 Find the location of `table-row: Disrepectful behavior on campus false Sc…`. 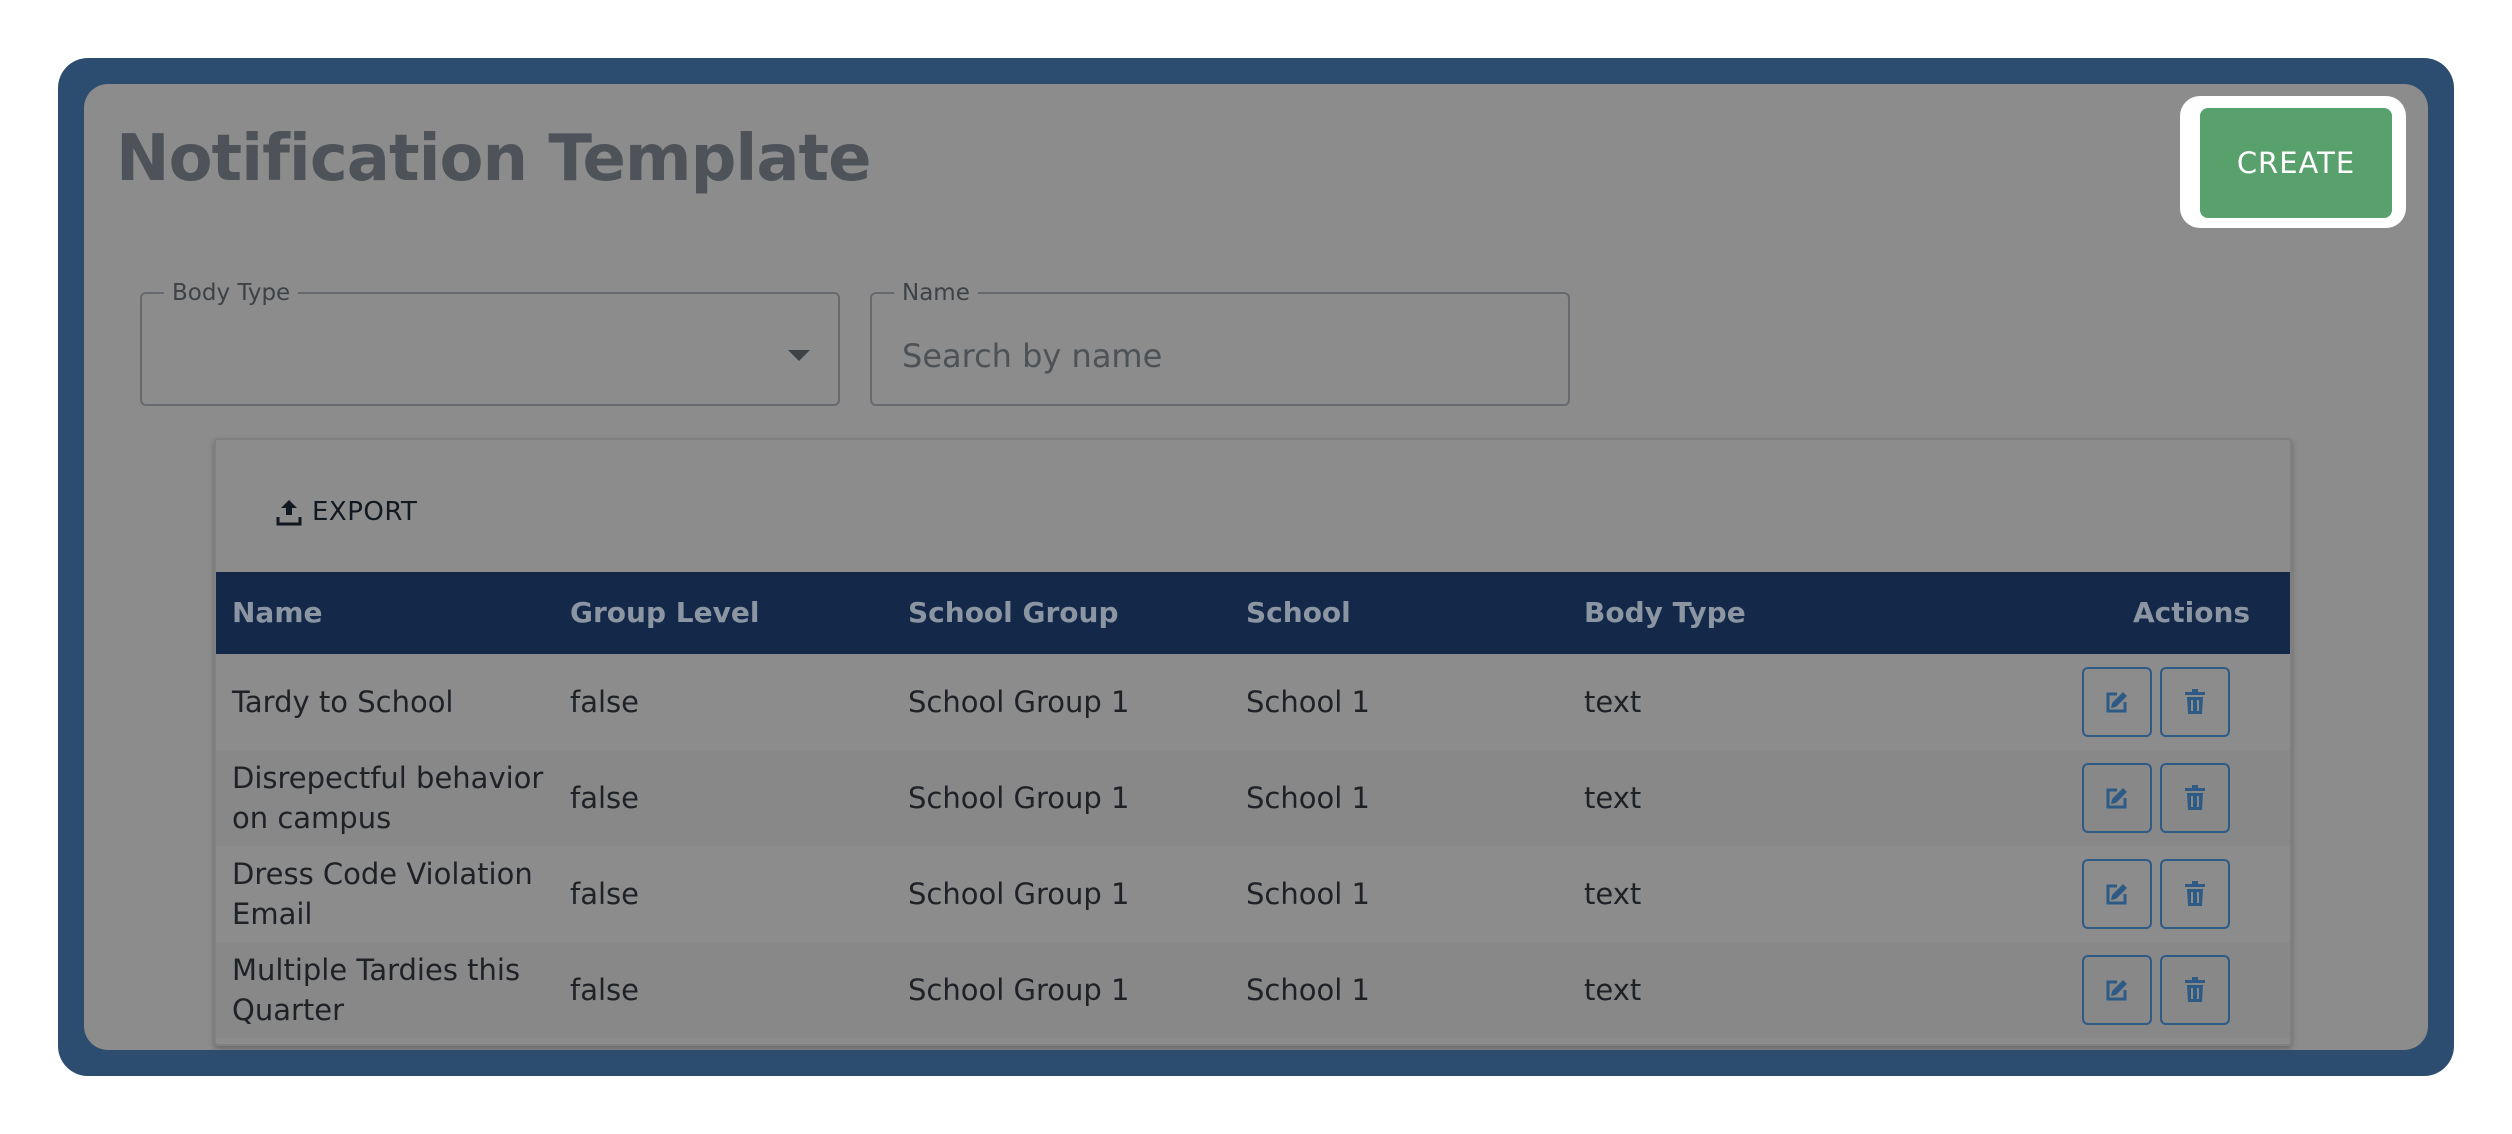

table-row: Disrepectful behavior on campus false Sc… is located at coordinates (1253, 798).